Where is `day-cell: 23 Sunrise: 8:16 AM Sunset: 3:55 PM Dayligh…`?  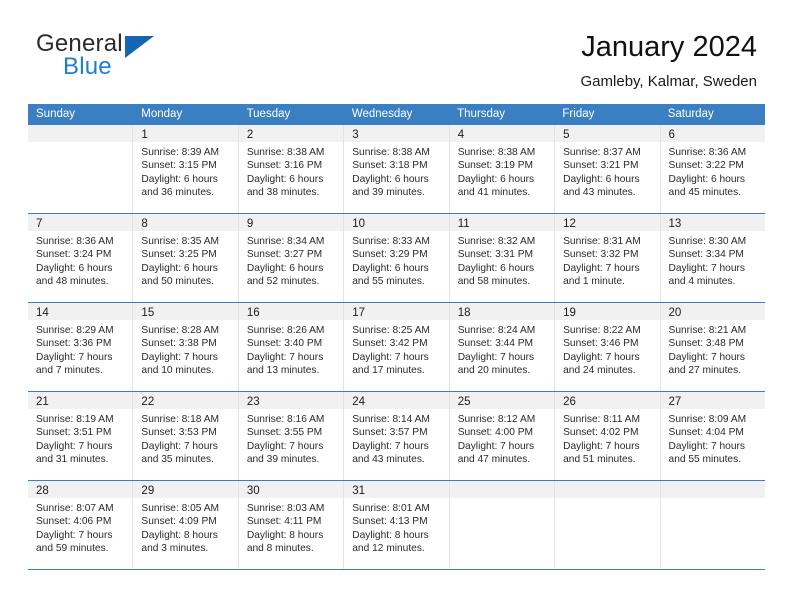
day-cell: 23 Sunrise: 8:16 AM Sunset: 3:55 PM Dayligh… is located at coordinates (291, 436).